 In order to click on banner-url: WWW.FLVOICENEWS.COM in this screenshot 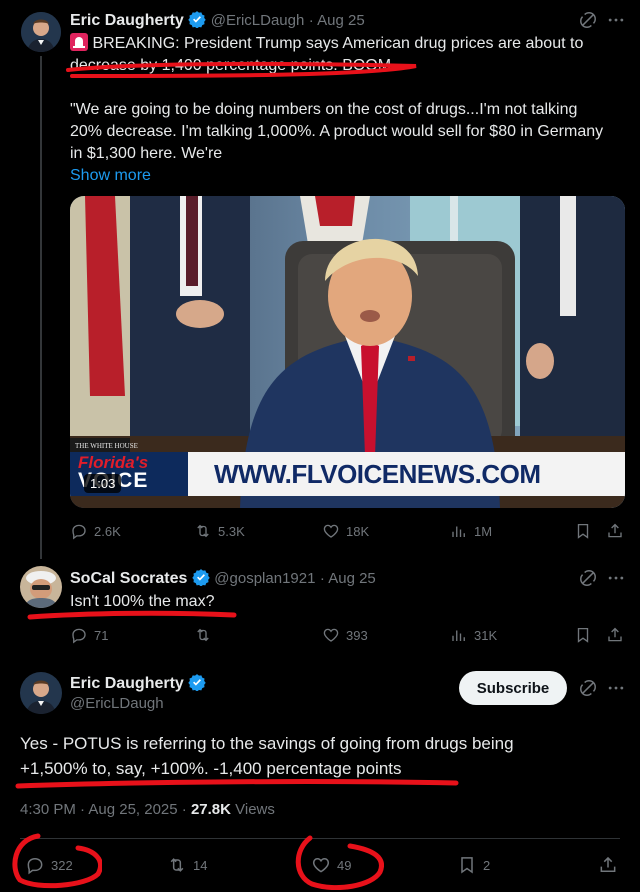, I will do `click(377, 474)`.